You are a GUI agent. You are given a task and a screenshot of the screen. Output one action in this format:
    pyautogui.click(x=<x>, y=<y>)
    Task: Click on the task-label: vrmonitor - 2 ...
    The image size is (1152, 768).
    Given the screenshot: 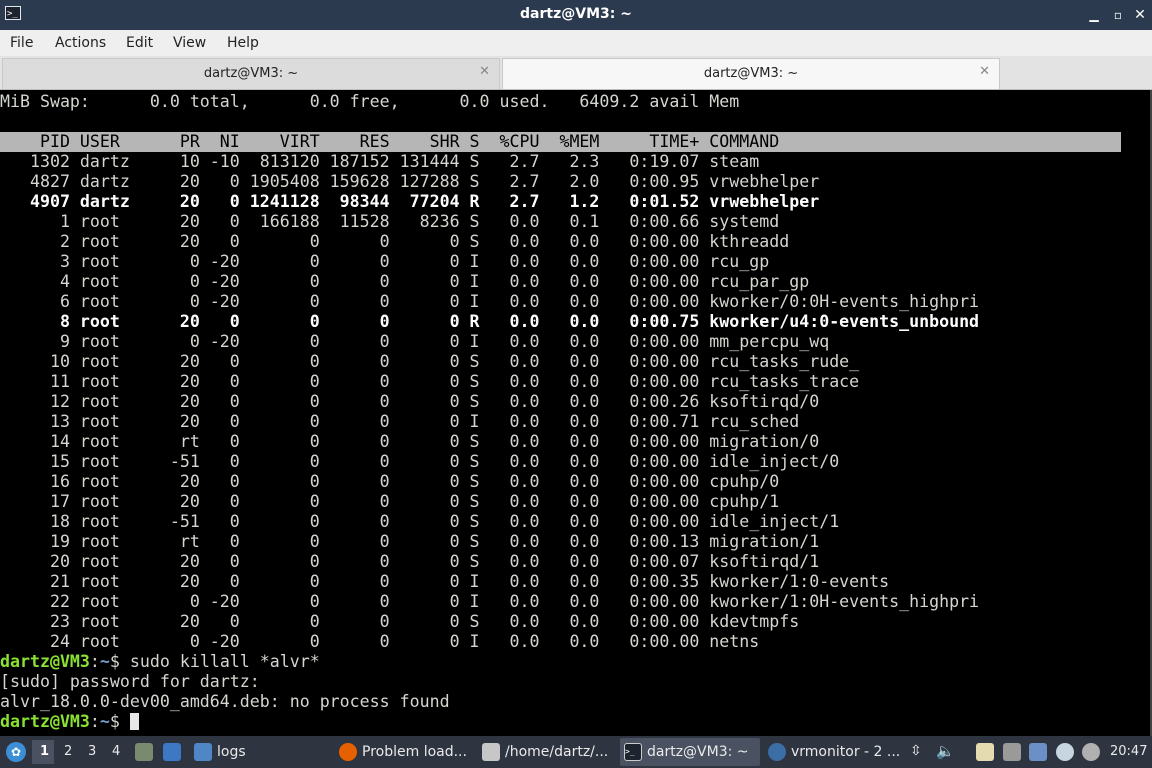 What is the action you would take?
    pyautogui.click(x=846, y=752)
    